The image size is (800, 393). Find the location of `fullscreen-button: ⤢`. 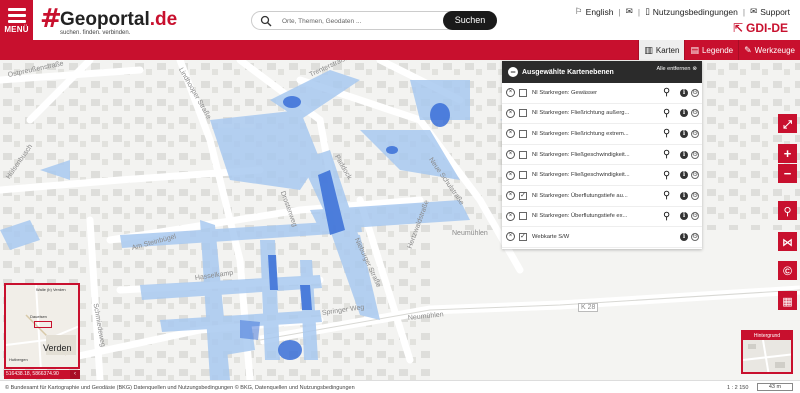

fullscreen-button: ⤢ is located at coordinates (787, 123).